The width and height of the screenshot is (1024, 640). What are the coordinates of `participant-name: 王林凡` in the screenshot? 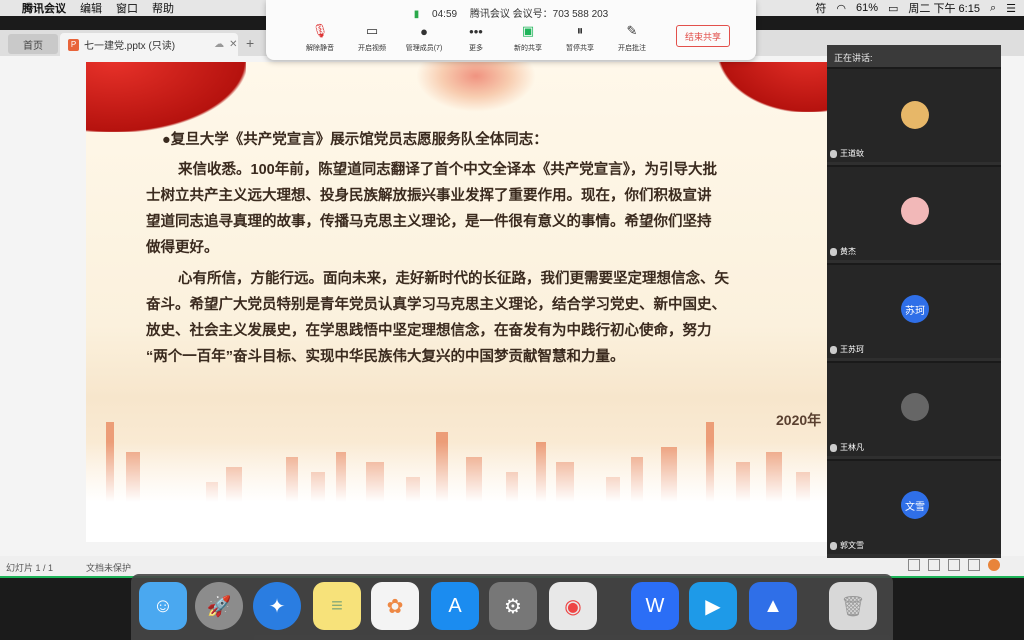 It's located at (852, 447).